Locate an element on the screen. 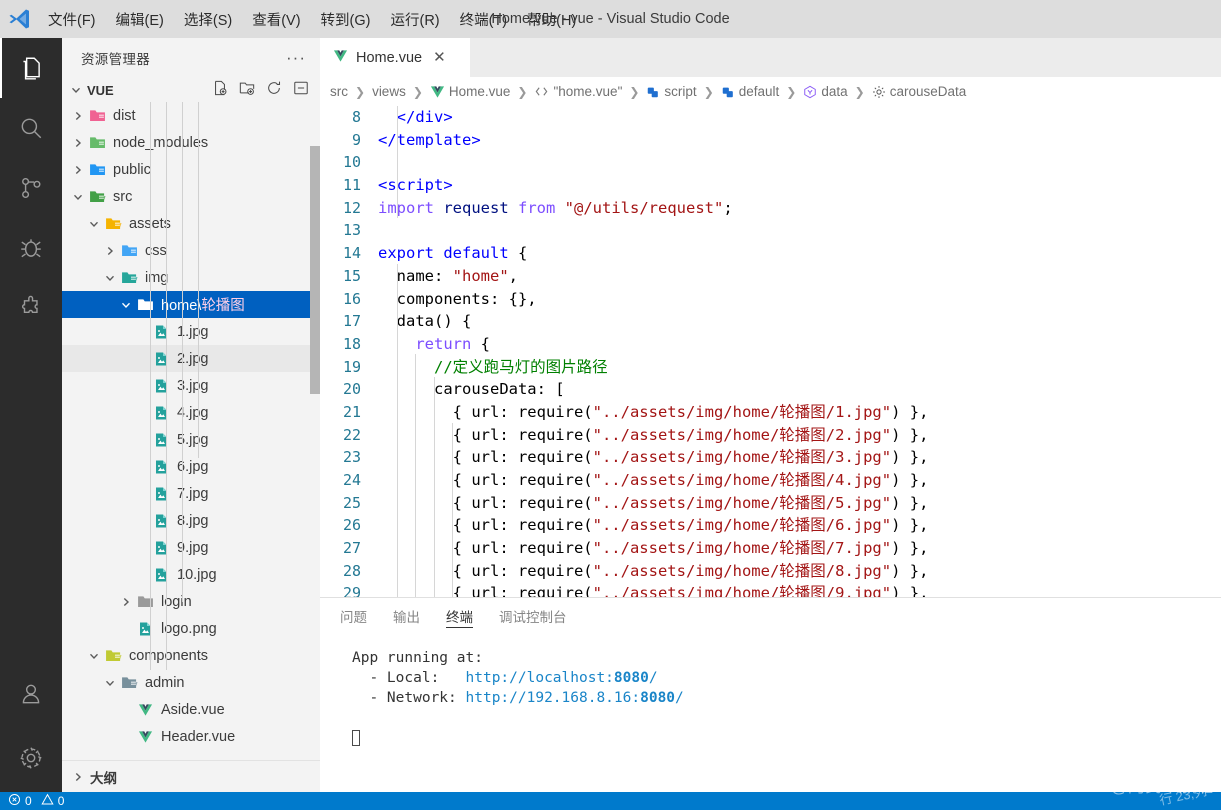  breadcrumb-item: script is located at coordinates (671, 91).